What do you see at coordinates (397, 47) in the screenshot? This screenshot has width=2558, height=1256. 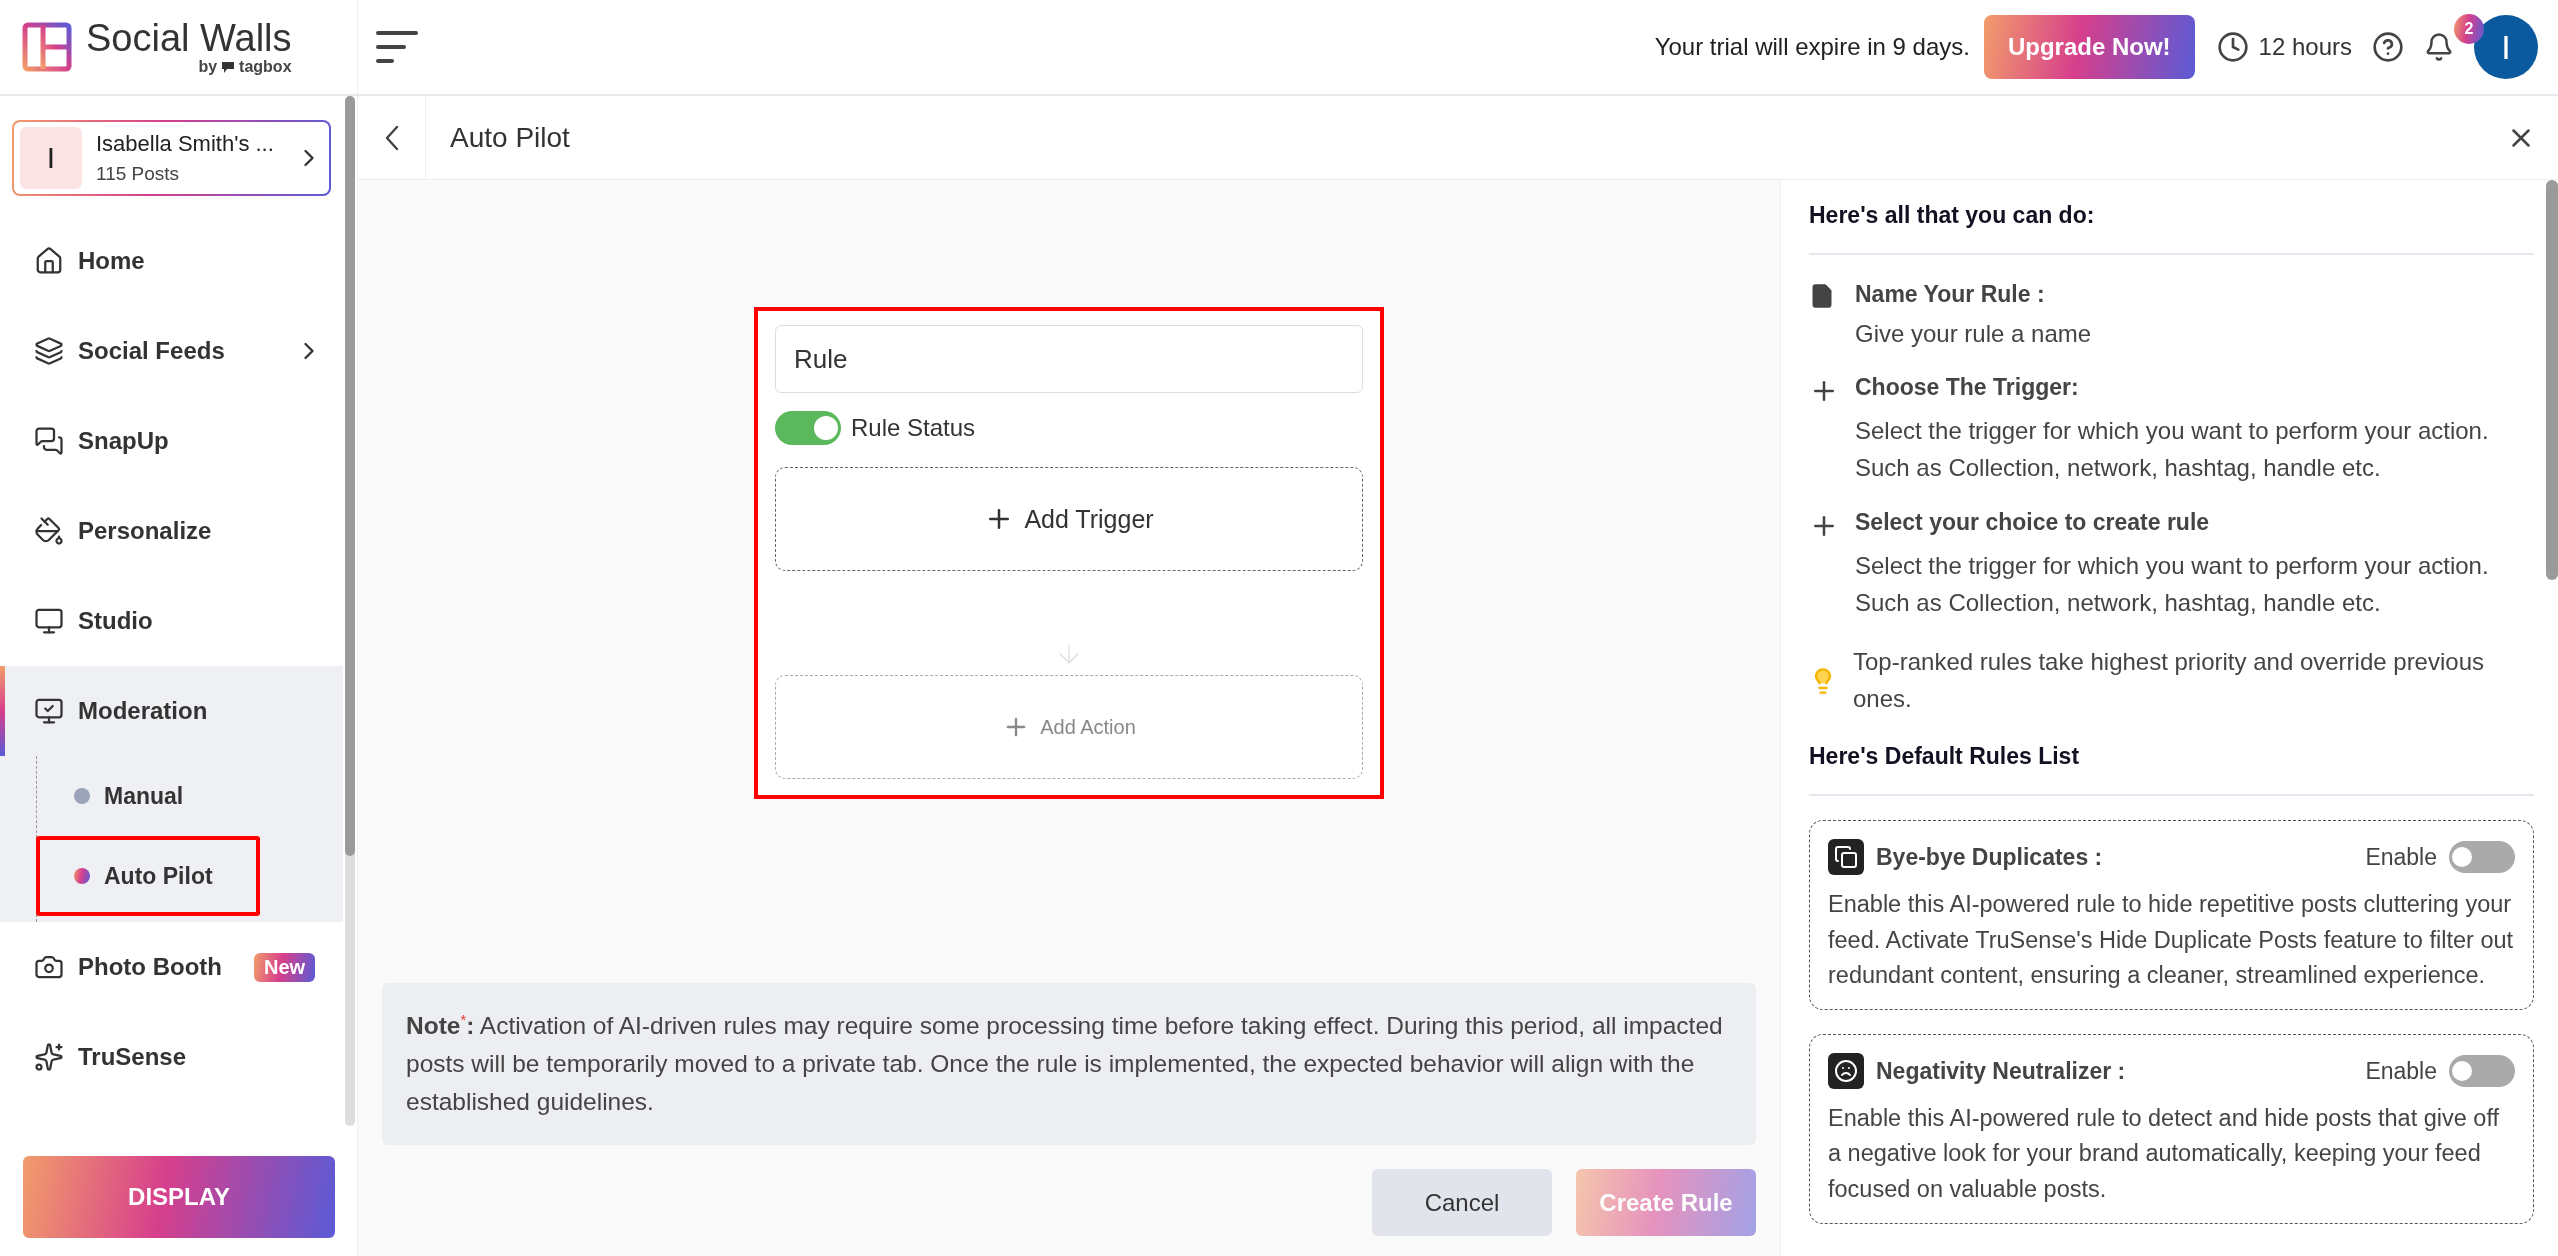 I see `menu-button` at bounding box center [397, 47].